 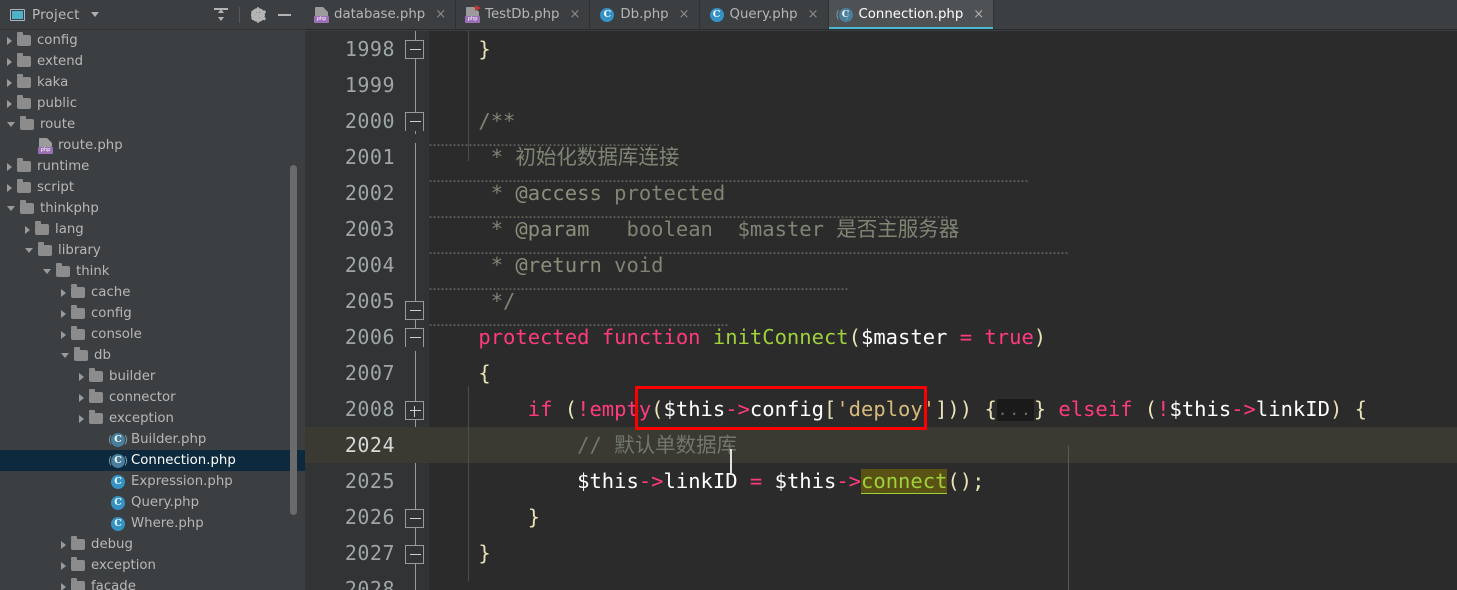 What do you see at coordinates (152, 82) in the screenshot?
I see `tree-item-kaka: kaka` at bounding box center [152, 82].